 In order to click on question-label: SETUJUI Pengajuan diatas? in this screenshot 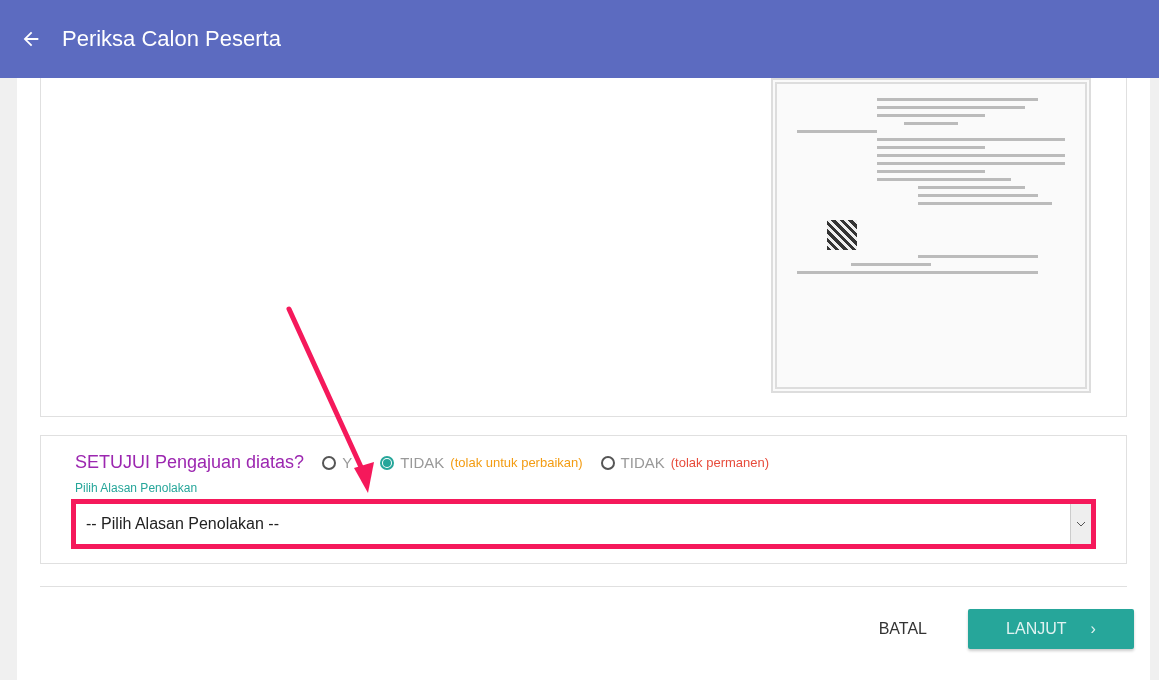, I will do `click(190, 462)`.